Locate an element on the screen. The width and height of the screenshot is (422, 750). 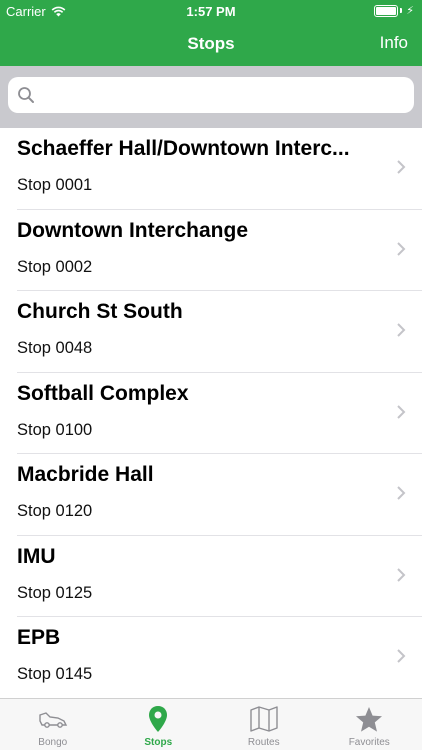
stop-number: Stop 0001 is located at coordinates (55, 185).